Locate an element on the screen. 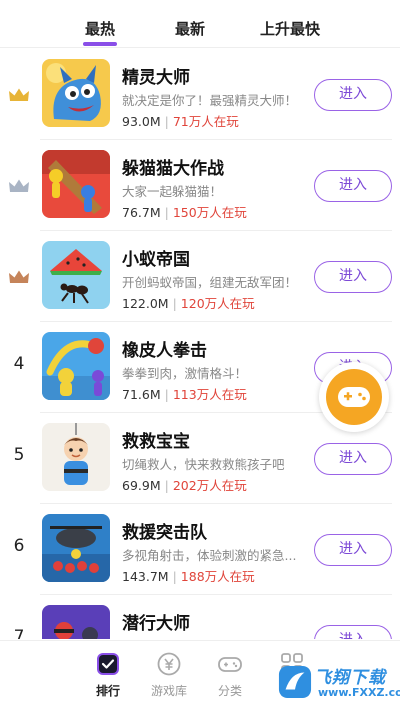 The height and width of the screenshot is (707, 400). game-size: 69.9M is located at coordinates (141, 485).